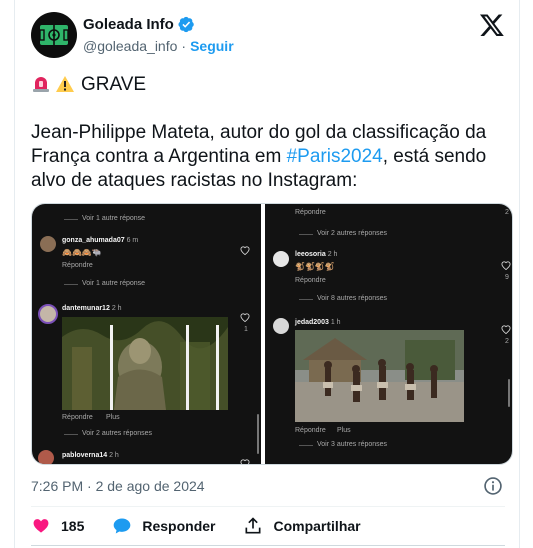  I want to click on comment-image-statue, so click(145, 363).